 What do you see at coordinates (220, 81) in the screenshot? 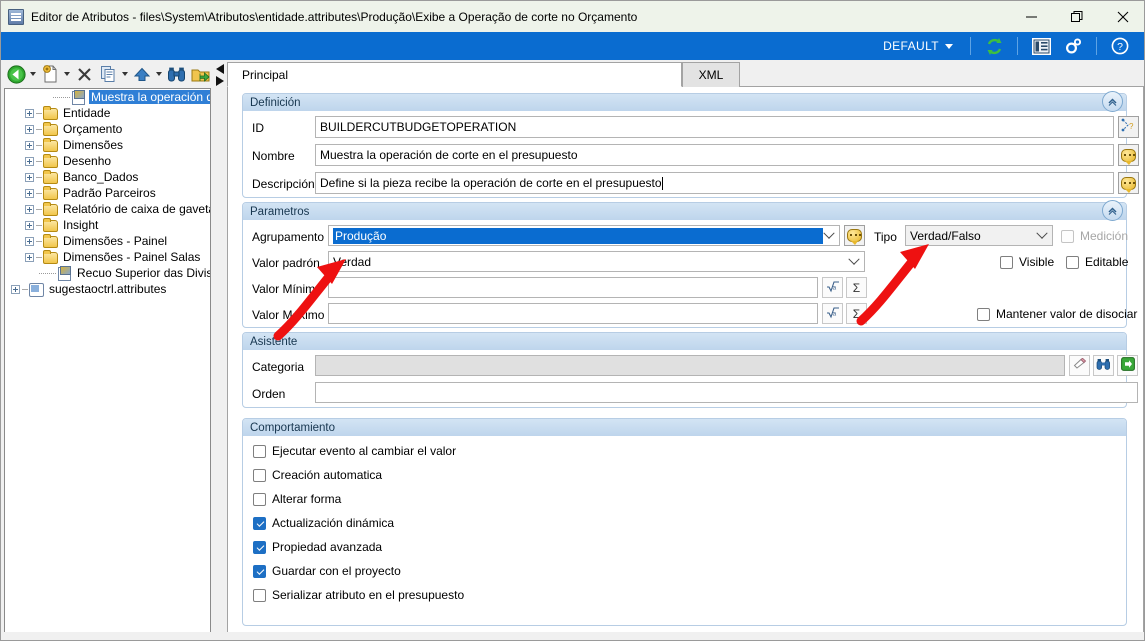
I see `expand-right-icon` at bounding box center [220, 81].